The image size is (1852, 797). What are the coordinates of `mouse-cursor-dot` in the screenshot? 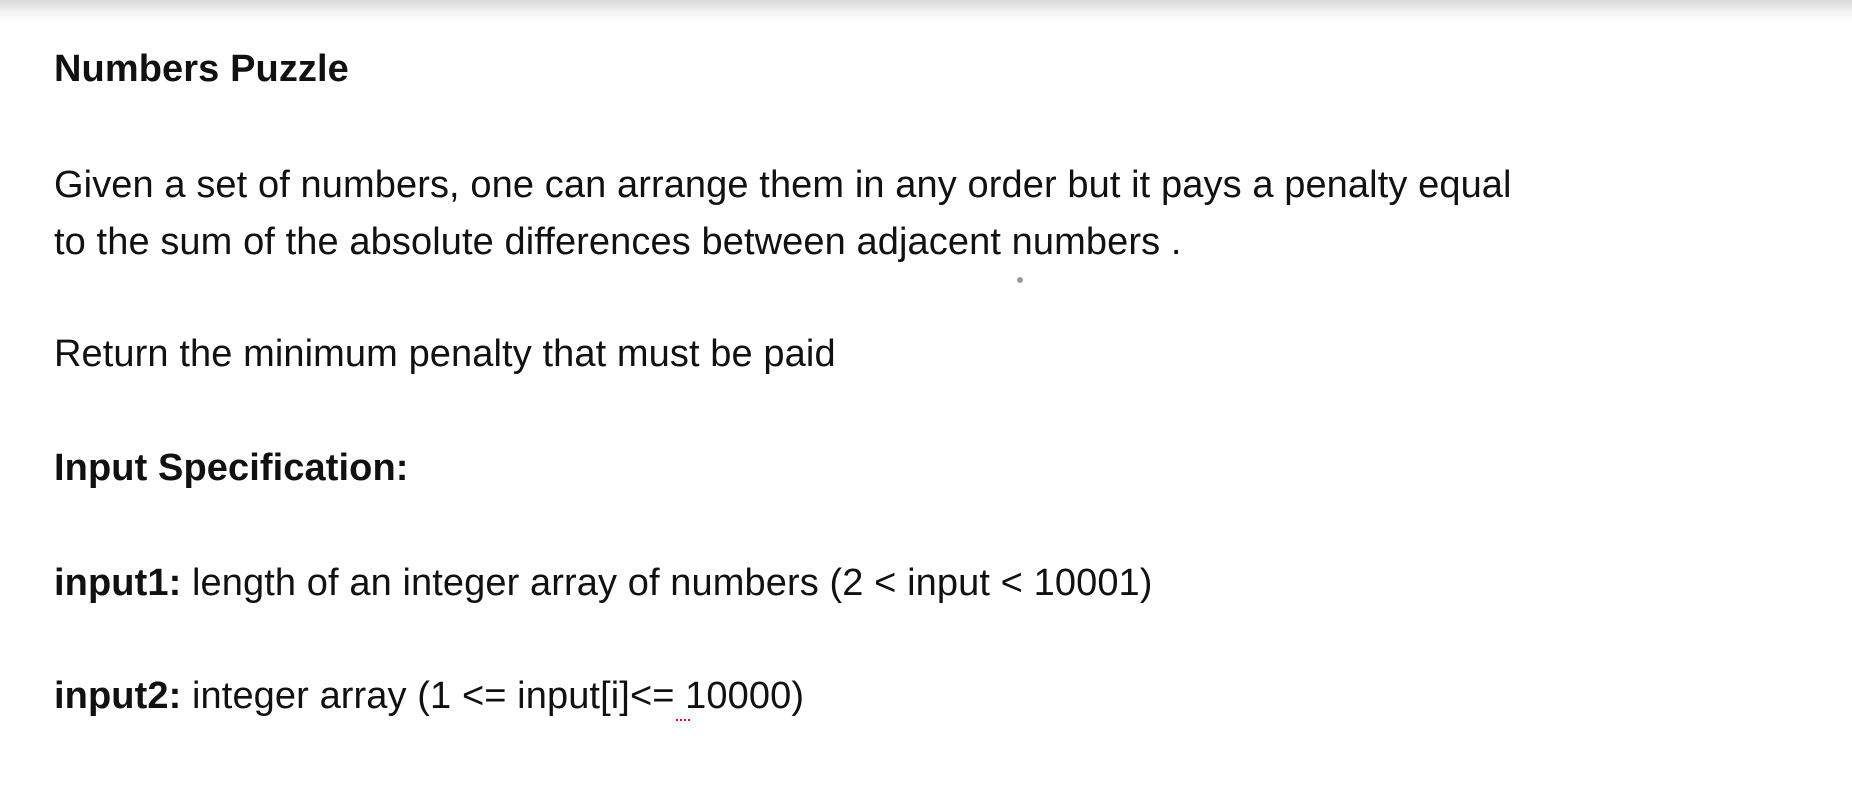 It's located at (1020, 280).